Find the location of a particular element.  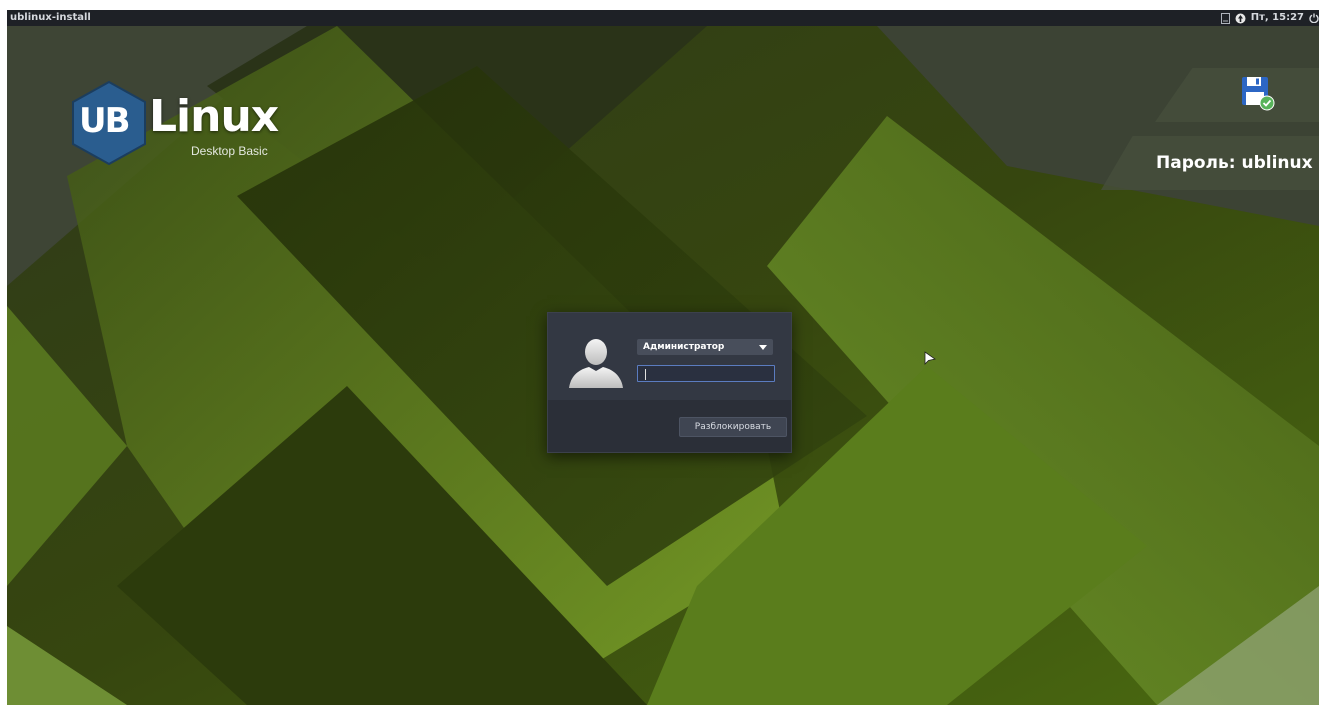

chevron-down-icon is located at coordinates (763, 347).